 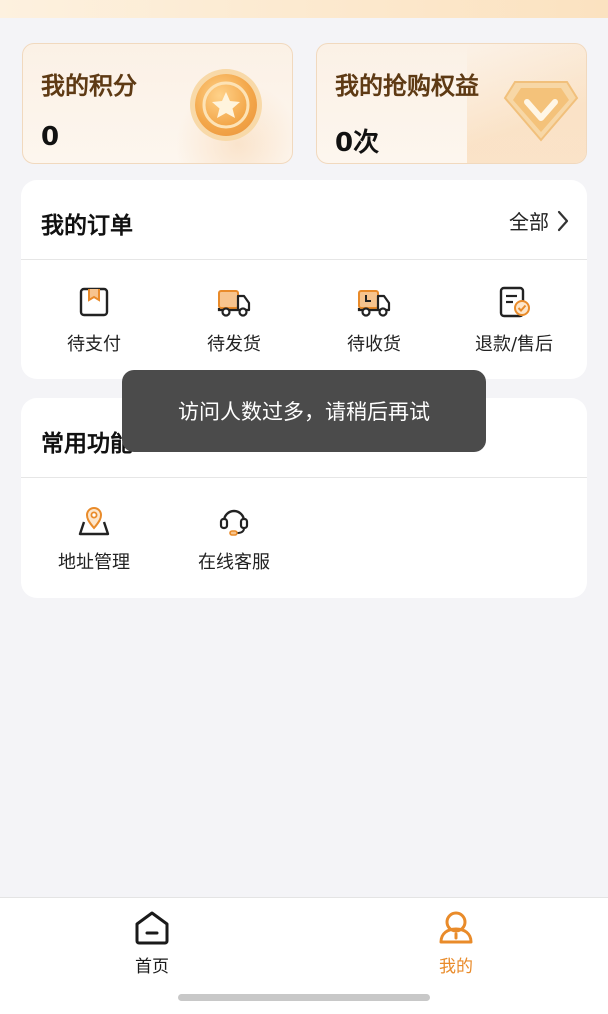 What do you see at coordinates (563, 220) in the screenshot?
I see `chevron-right-icon` at bounding box center [563, 220].